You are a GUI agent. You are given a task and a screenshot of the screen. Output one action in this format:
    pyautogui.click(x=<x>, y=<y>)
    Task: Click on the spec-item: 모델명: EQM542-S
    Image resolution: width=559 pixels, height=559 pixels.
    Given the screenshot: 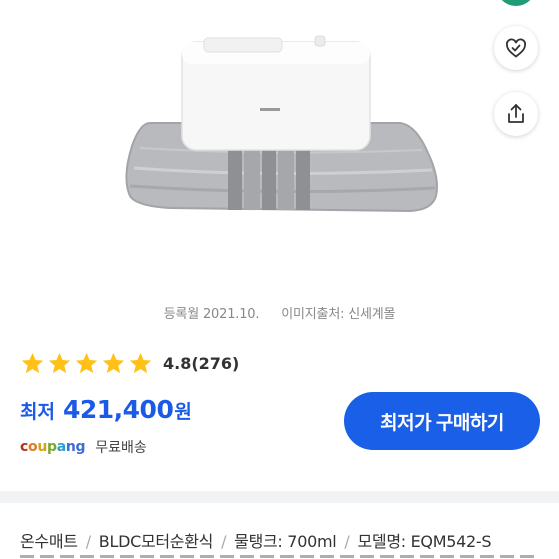 What is the action you would take?
    pyautogui.click(x=424, y=541)
    